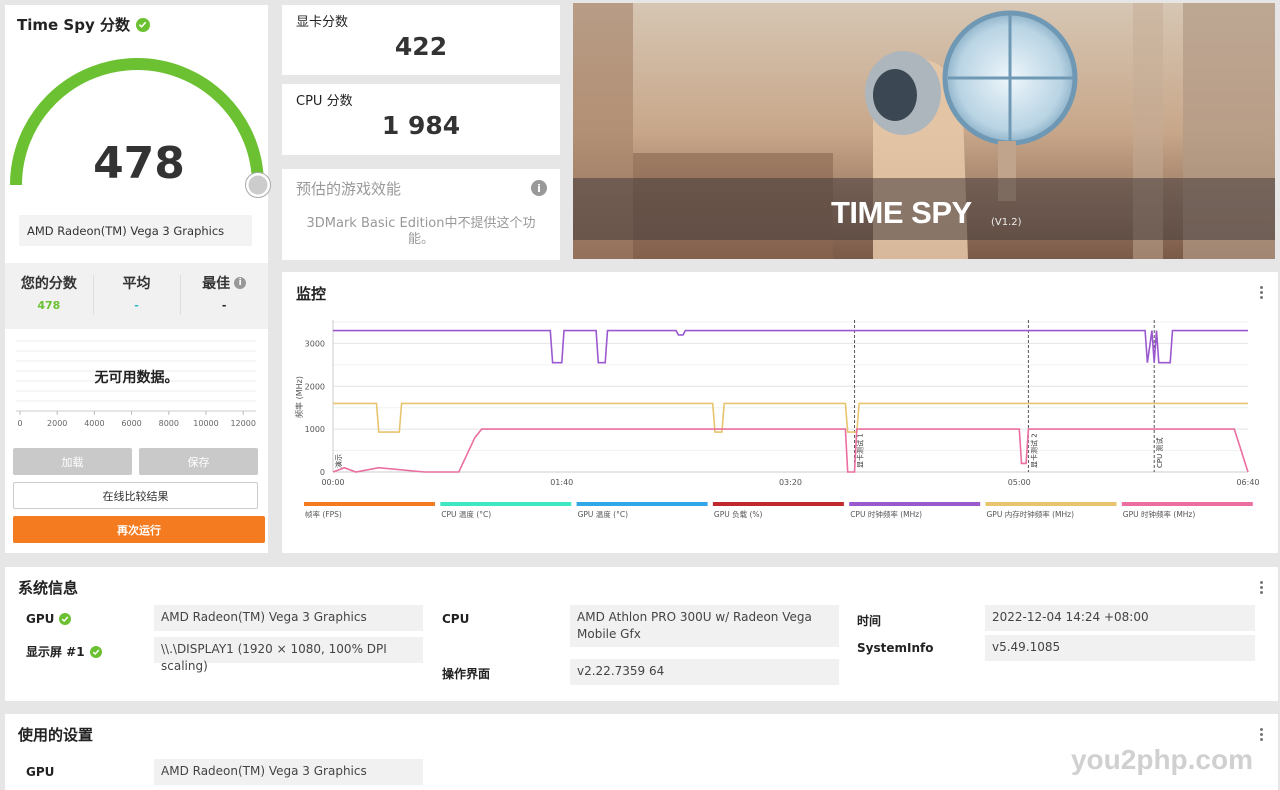 Image resolution: width=1280 pixels, height=790 pixels. What do you see at coordinates (299, 397) in the screenshot?
I see `y-axis-label: 频率 (MHz)` at bounding box center [299, 397].